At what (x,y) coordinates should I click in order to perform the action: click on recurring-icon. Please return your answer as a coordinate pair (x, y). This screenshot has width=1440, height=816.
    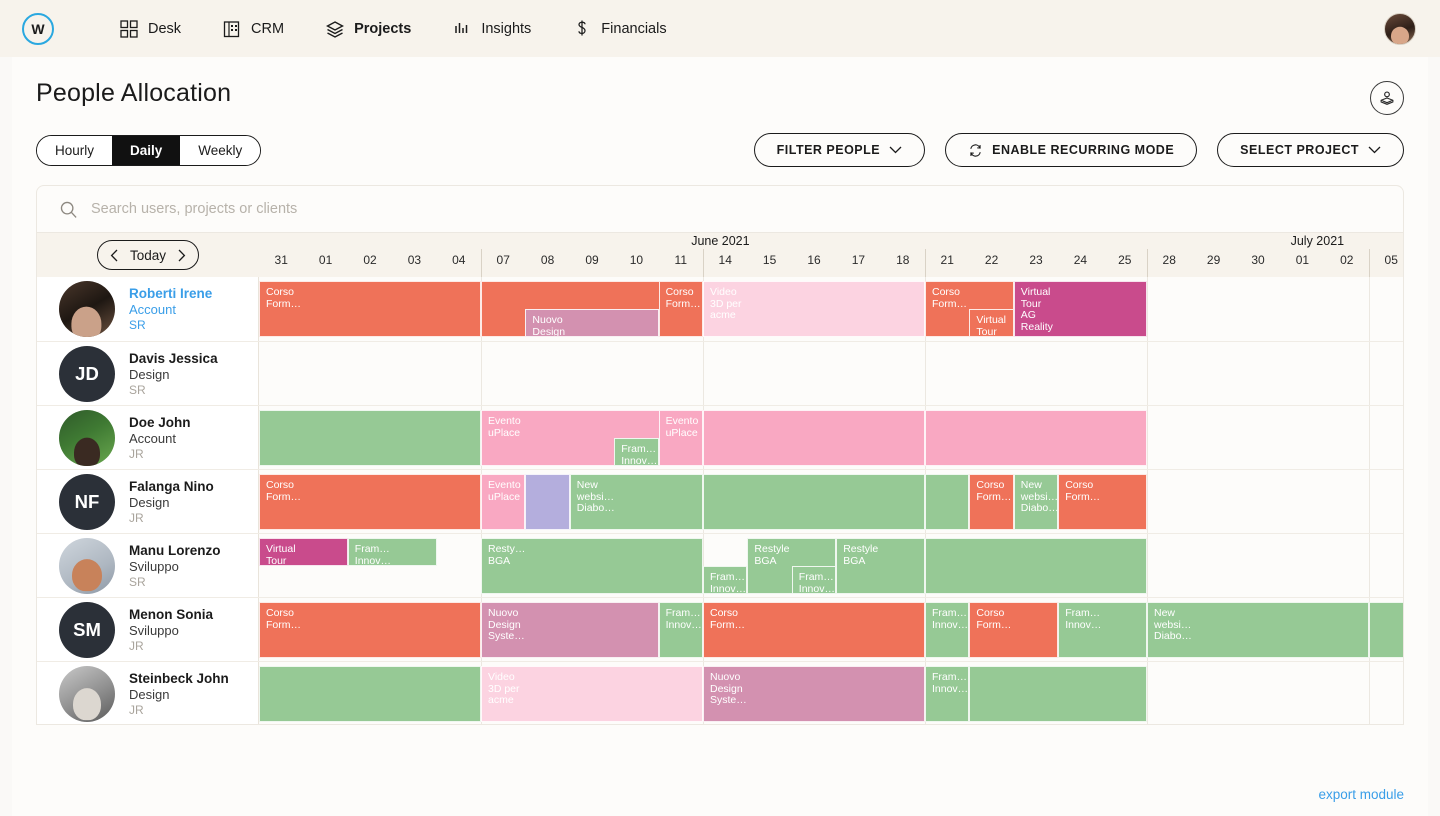
    Looking at the image, I should click on (975, 150).